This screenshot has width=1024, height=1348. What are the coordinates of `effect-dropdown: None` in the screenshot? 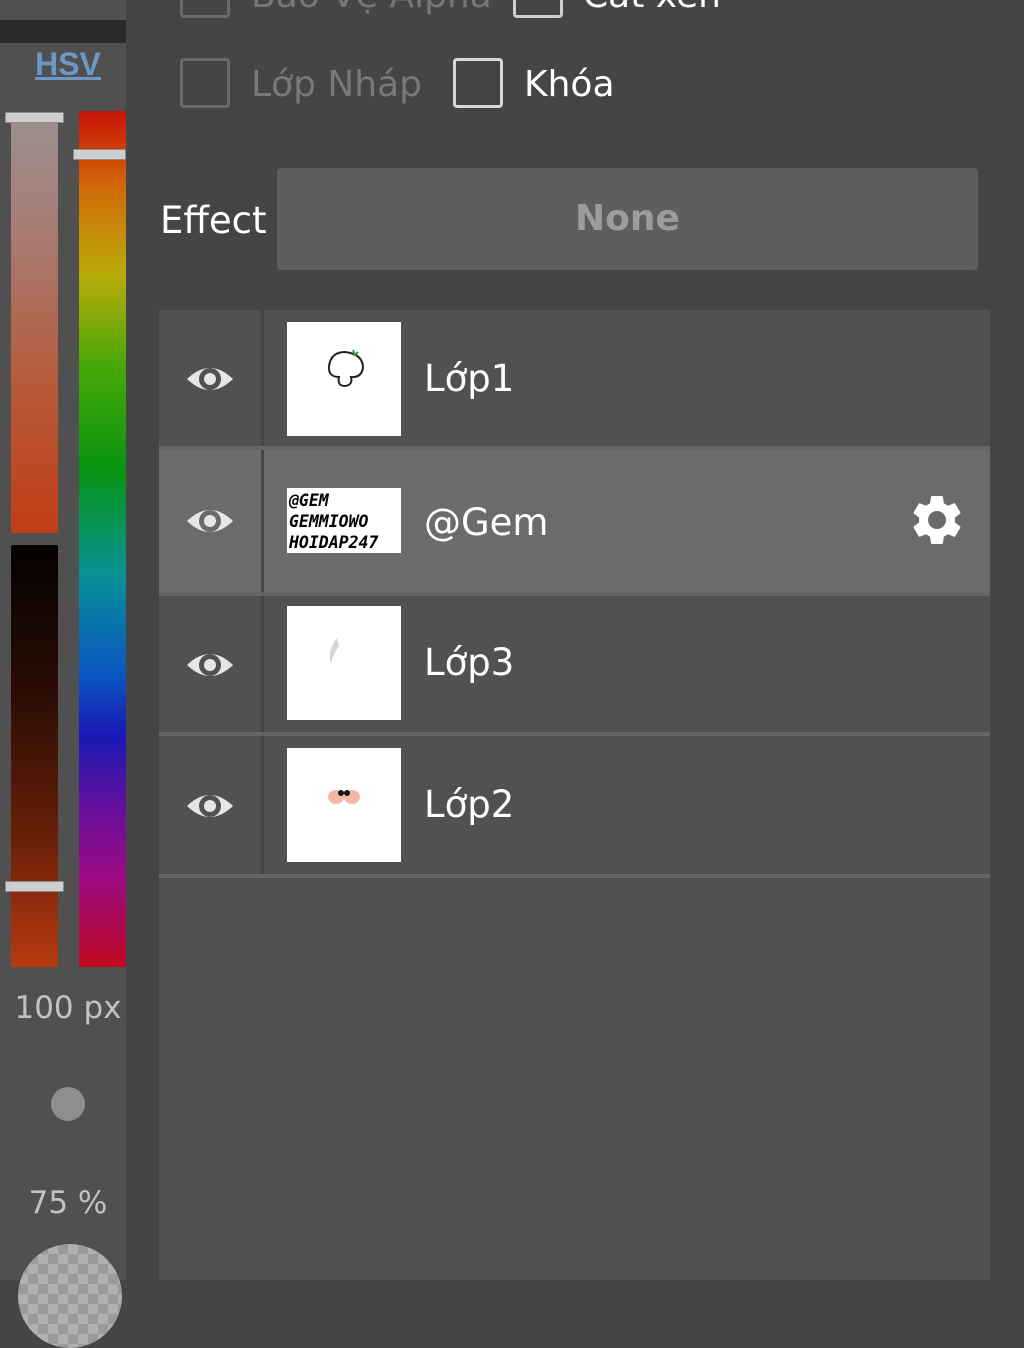 It's located at (627, 219).